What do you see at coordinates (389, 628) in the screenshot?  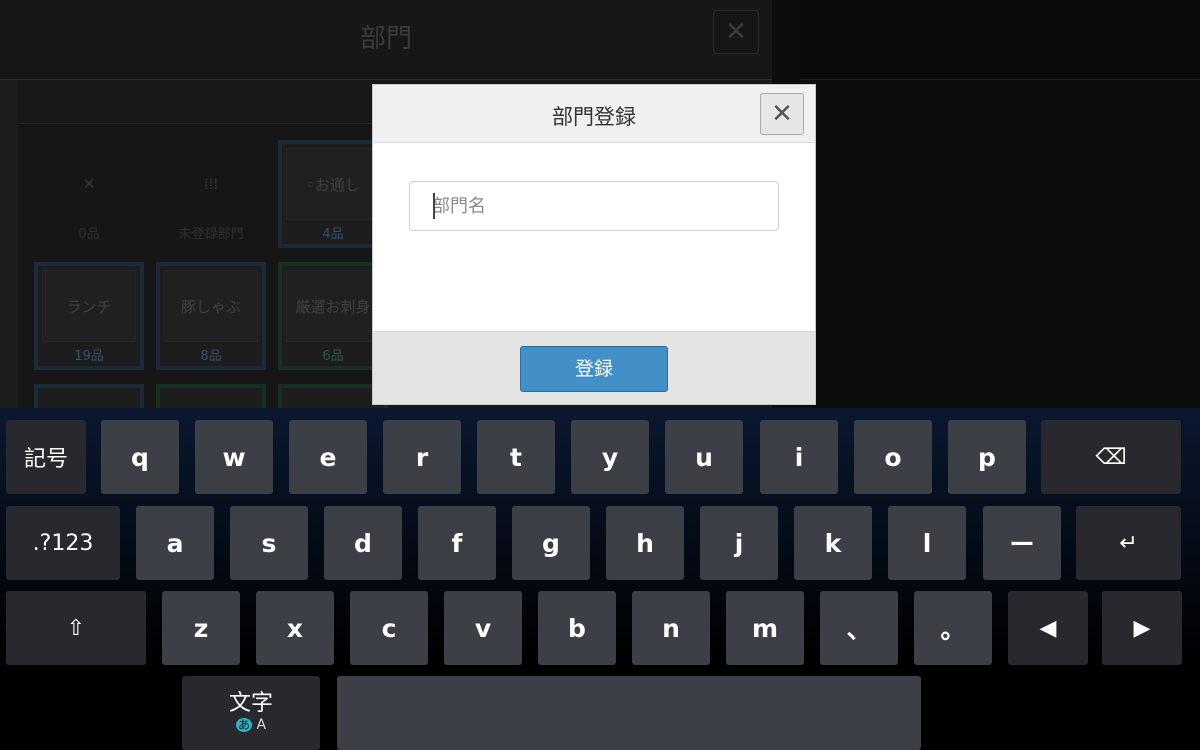 I see `key-c: c` at bounding box center [389, 628].